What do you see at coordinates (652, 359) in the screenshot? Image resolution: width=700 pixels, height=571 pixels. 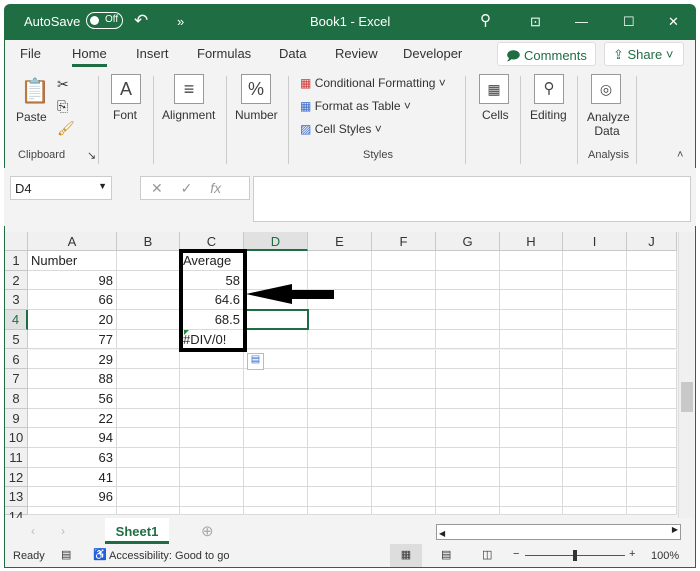 I see `cell-j6` at bounding box center [652, 359].